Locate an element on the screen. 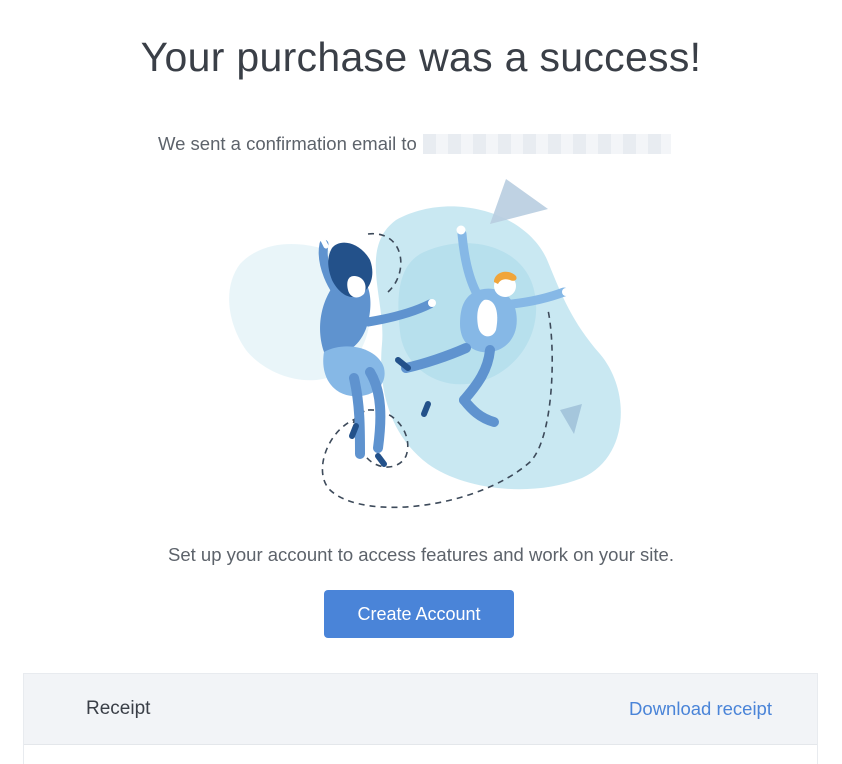  confirmation-message: We sent a confirmation email to is located at coordinates (414, 144).